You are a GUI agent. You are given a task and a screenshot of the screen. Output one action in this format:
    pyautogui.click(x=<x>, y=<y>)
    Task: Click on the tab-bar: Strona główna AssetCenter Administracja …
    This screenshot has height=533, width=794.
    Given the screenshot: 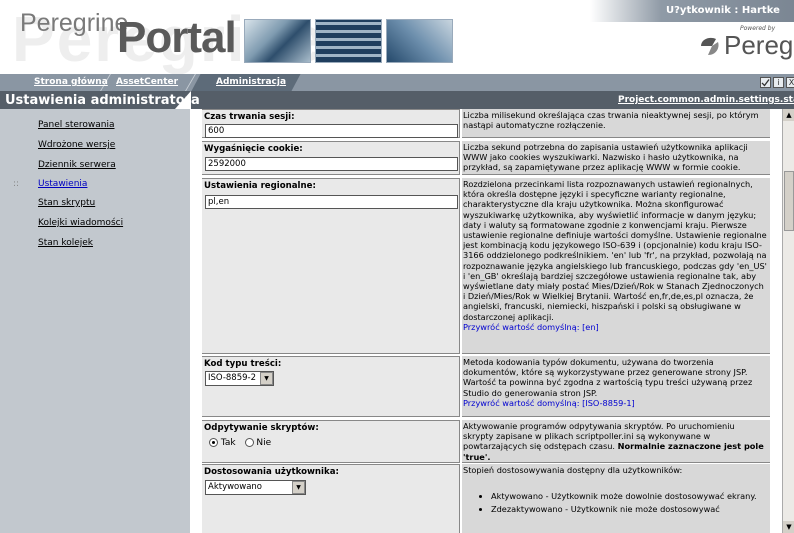 What is the action you would take?
    pyautogui.click(x=397, y=82)
    